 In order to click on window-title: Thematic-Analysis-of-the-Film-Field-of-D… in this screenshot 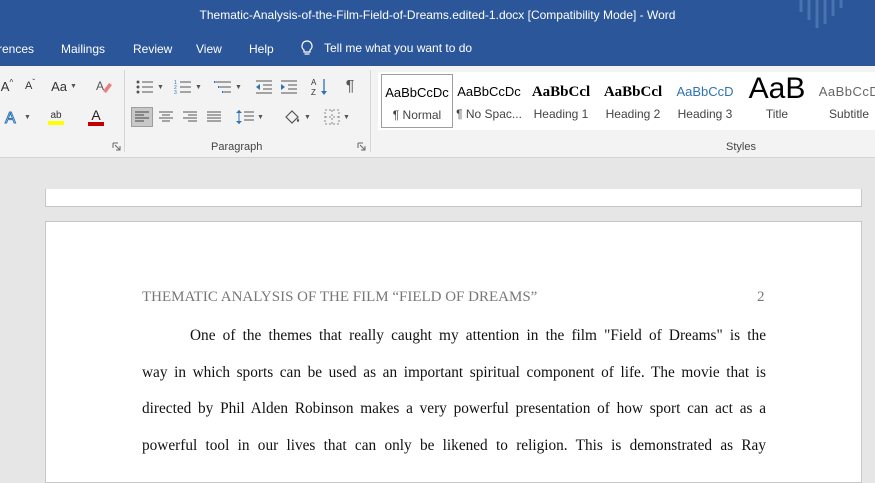, I will do `click(437, 15)`.